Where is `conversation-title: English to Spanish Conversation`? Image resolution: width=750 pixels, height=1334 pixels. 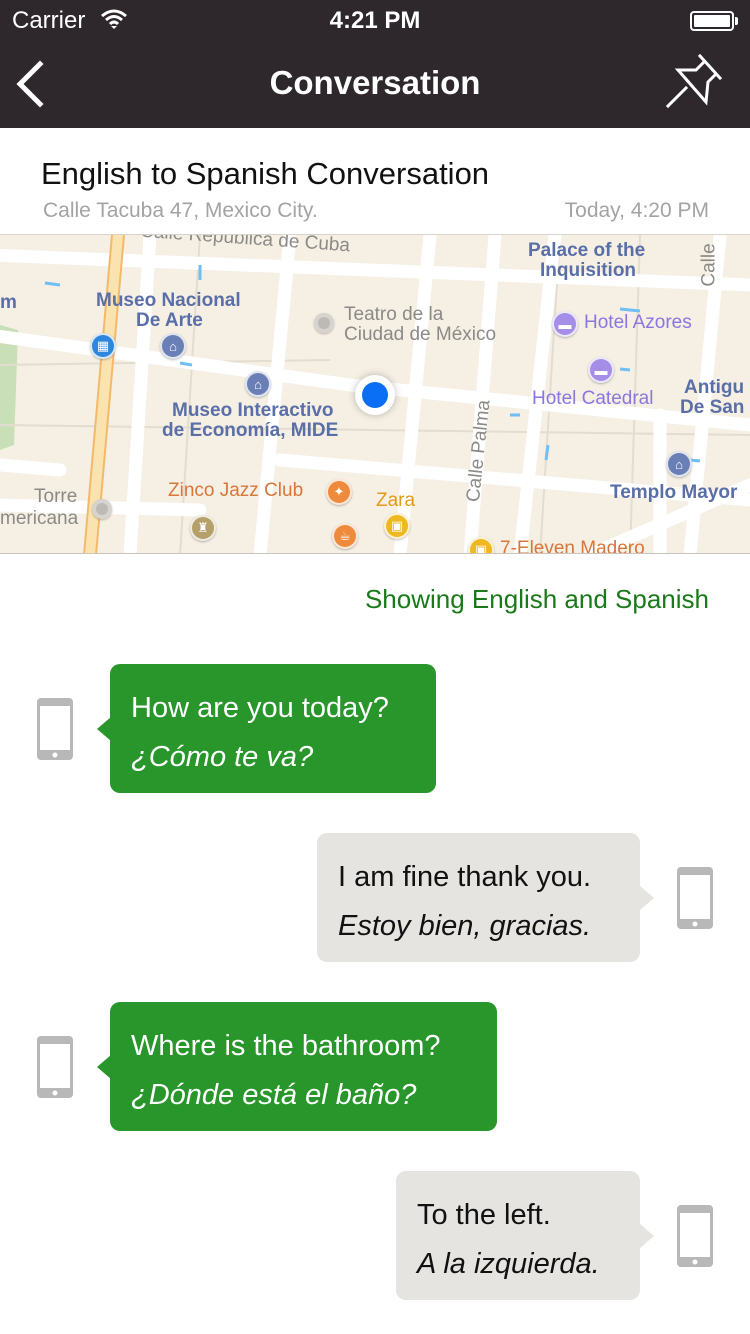 conversation-title: English to Spanish Conversation is located at coordinates (265, 173).